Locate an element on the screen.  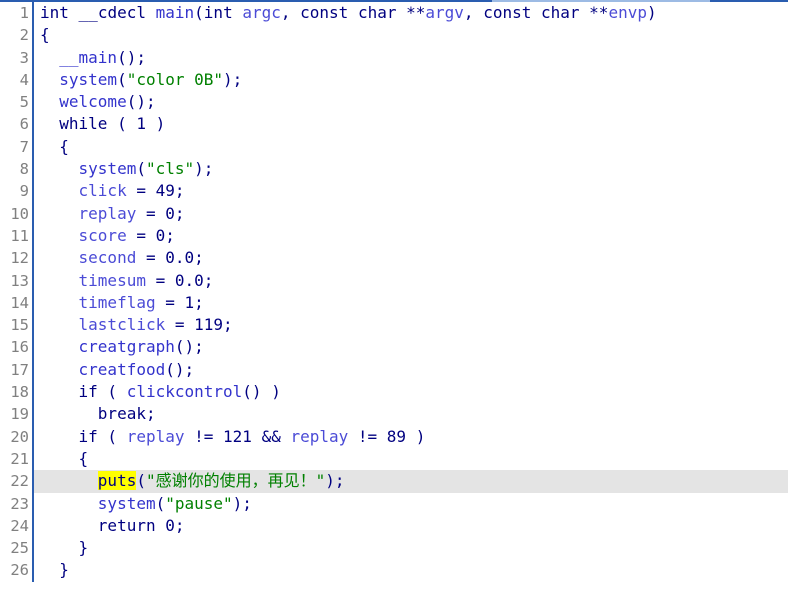
line-number: 13 is located at coordinates (17, 280).